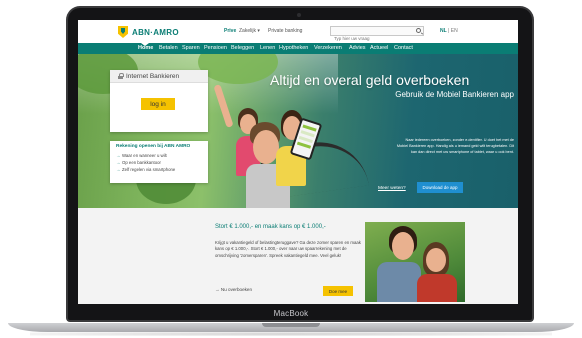 The width and height of the screenshot is (582, 338). I want to click on phone-screen-row, so click(304, 145).